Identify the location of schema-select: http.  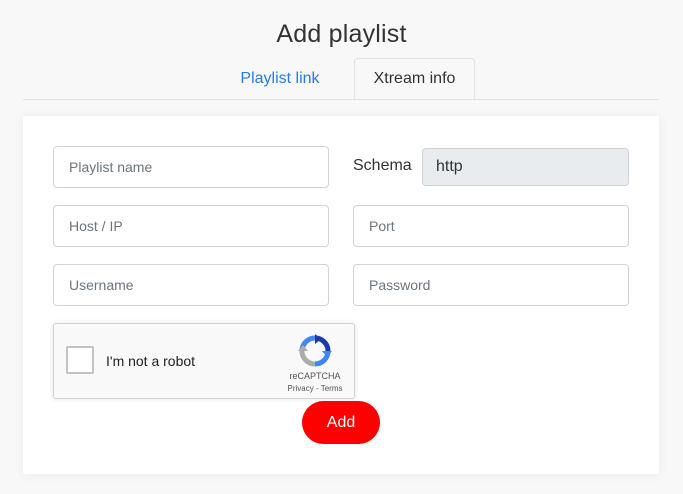
(525, 167).